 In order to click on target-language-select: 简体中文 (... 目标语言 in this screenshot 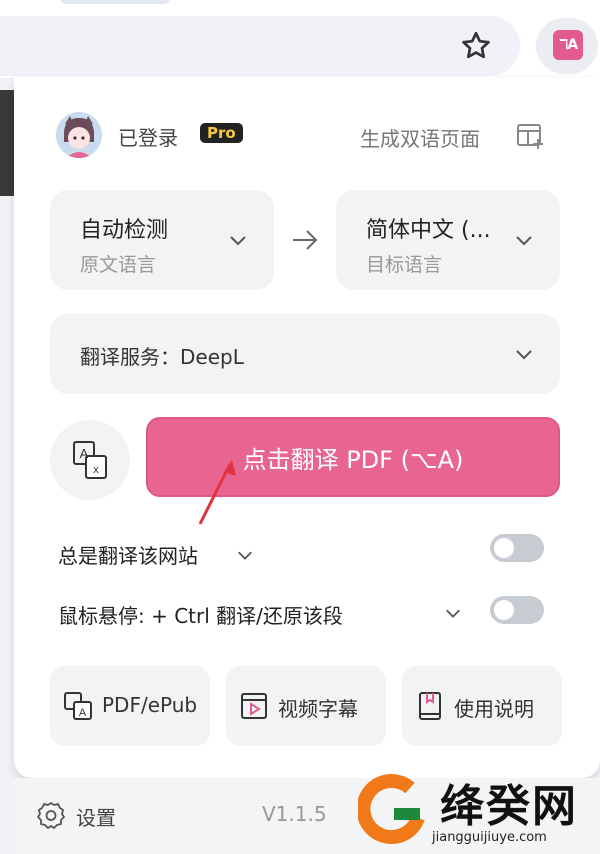, I will do `click(448, 240)`.